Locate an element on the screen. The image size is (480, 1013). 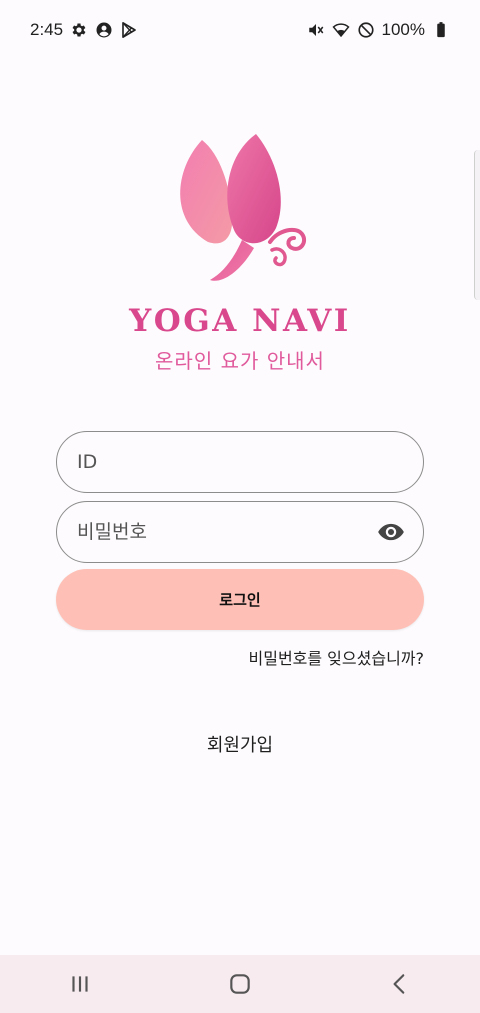
battery-percent: 100% is located at coordinates (403, 29).